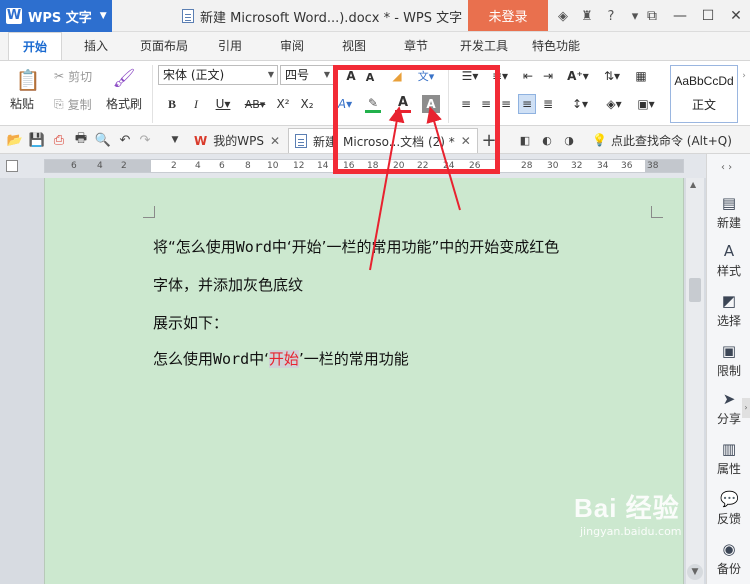 Image resolution: width=750 pixels, height=584 pixels. What do you see at coordinates (729, 251) in the screenshot?
I see `style-icon: A` at bounding box center [729, 251].